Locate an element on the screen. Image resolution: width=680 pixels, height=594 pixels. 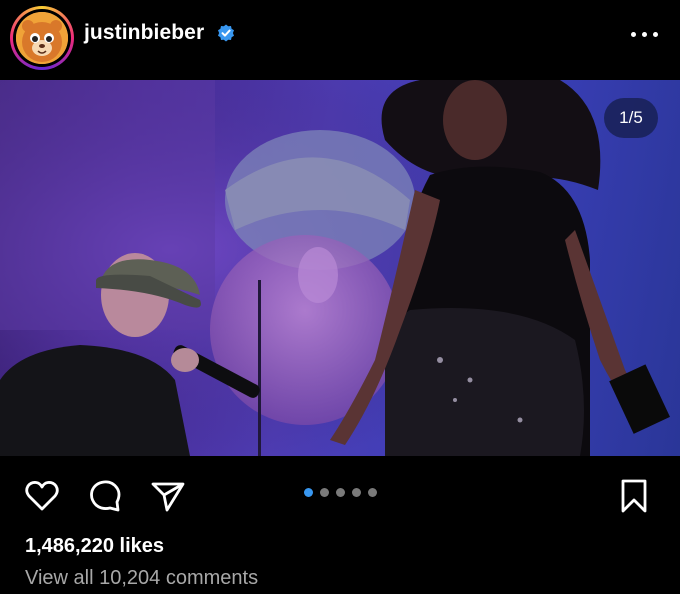
avatar is located at coordinates (42, 38).